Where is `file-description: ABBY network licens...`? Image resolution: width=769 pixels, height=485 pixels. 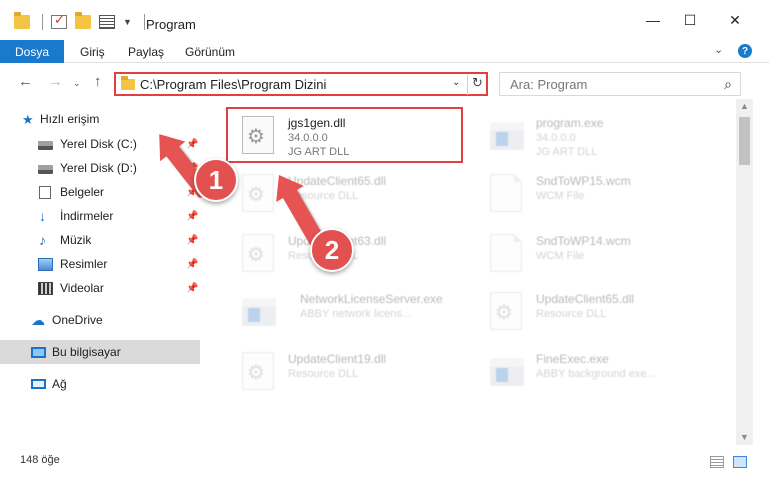
file-description: ABBY network licens... is located at coordinates (356, 314).